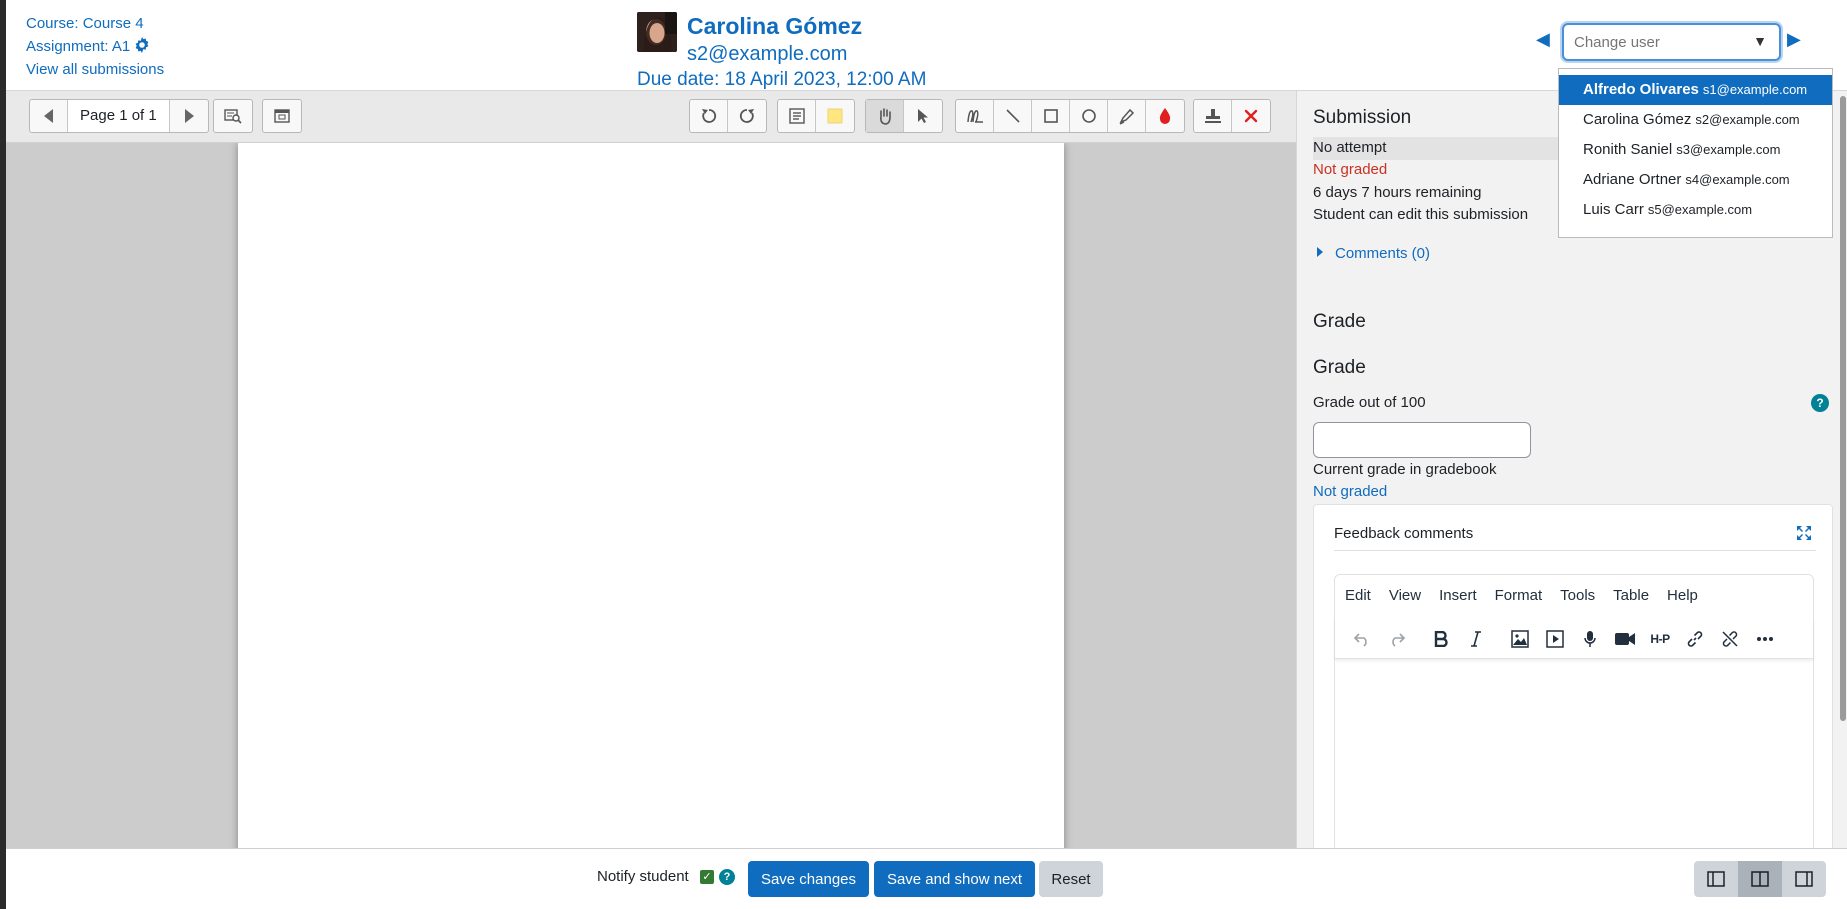  Describe the element at coordinates (1728, 149) in the screenshot. I see `user-option-email: s3@example.com` at that location.